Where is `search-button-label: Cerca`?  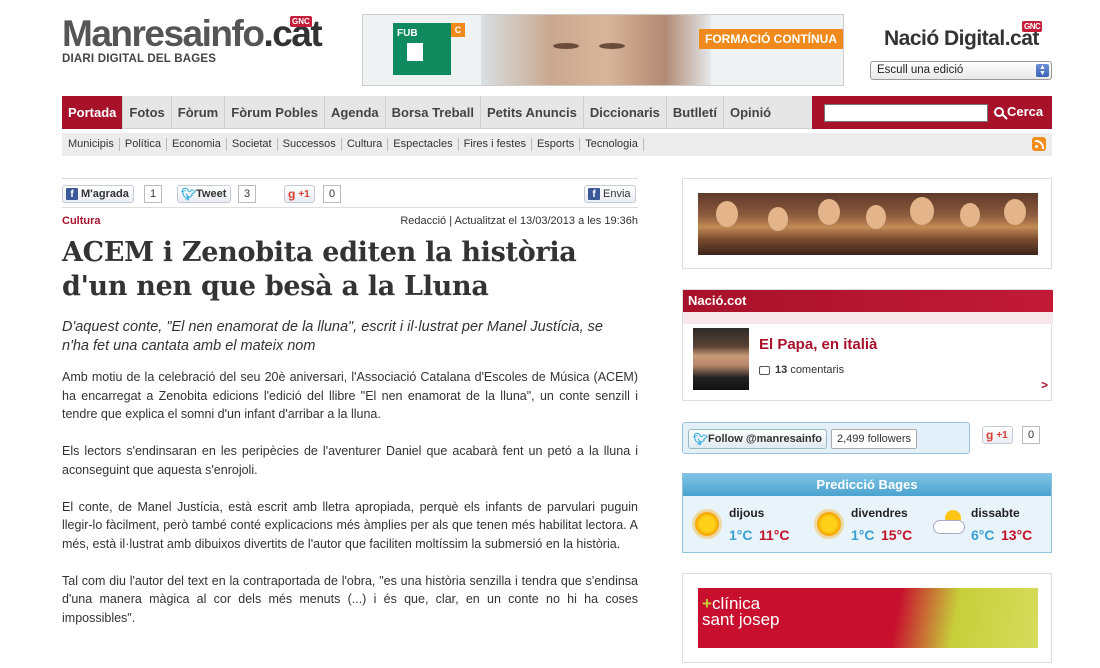
search-button-label: Cerca is located at coordinates (1025, 111).